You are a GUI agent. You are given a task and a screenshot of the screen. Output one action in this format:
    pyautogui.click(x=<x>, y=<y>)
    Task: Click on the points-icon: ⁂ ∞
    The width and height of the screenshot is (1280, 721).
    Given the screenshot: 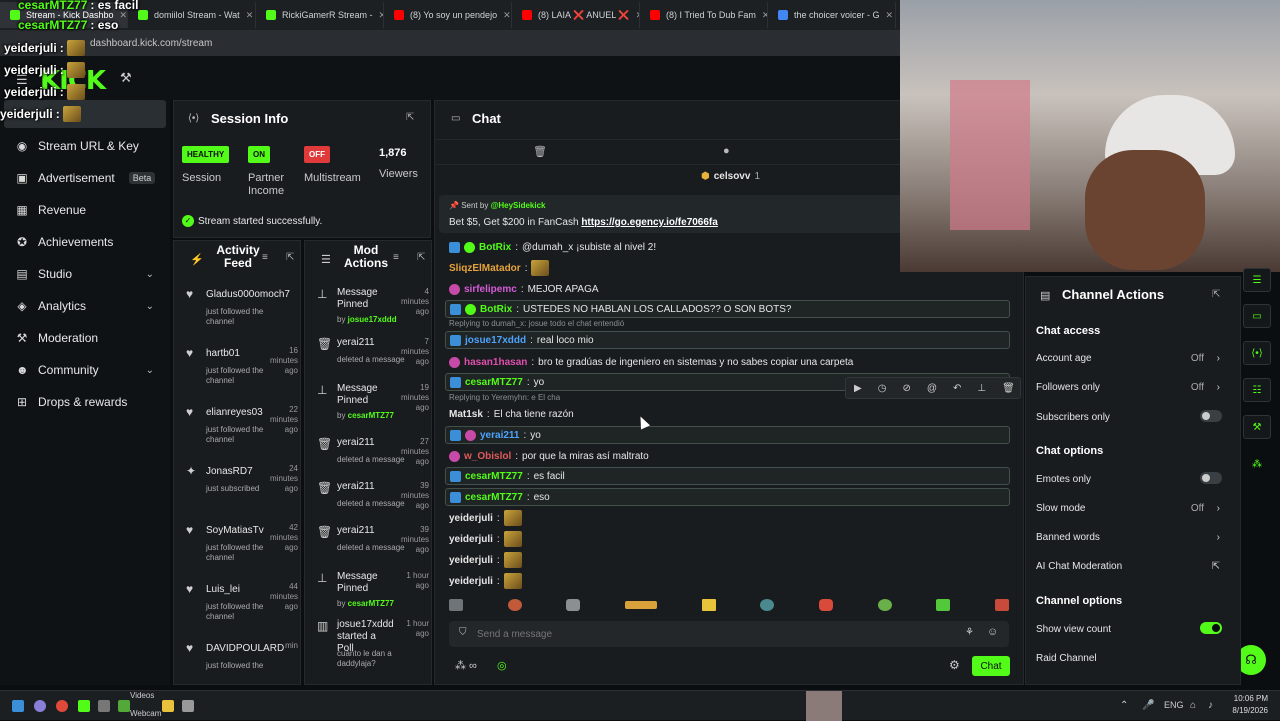 What is the action you would take?
    pyautogui.click(x=466, y=665)
    